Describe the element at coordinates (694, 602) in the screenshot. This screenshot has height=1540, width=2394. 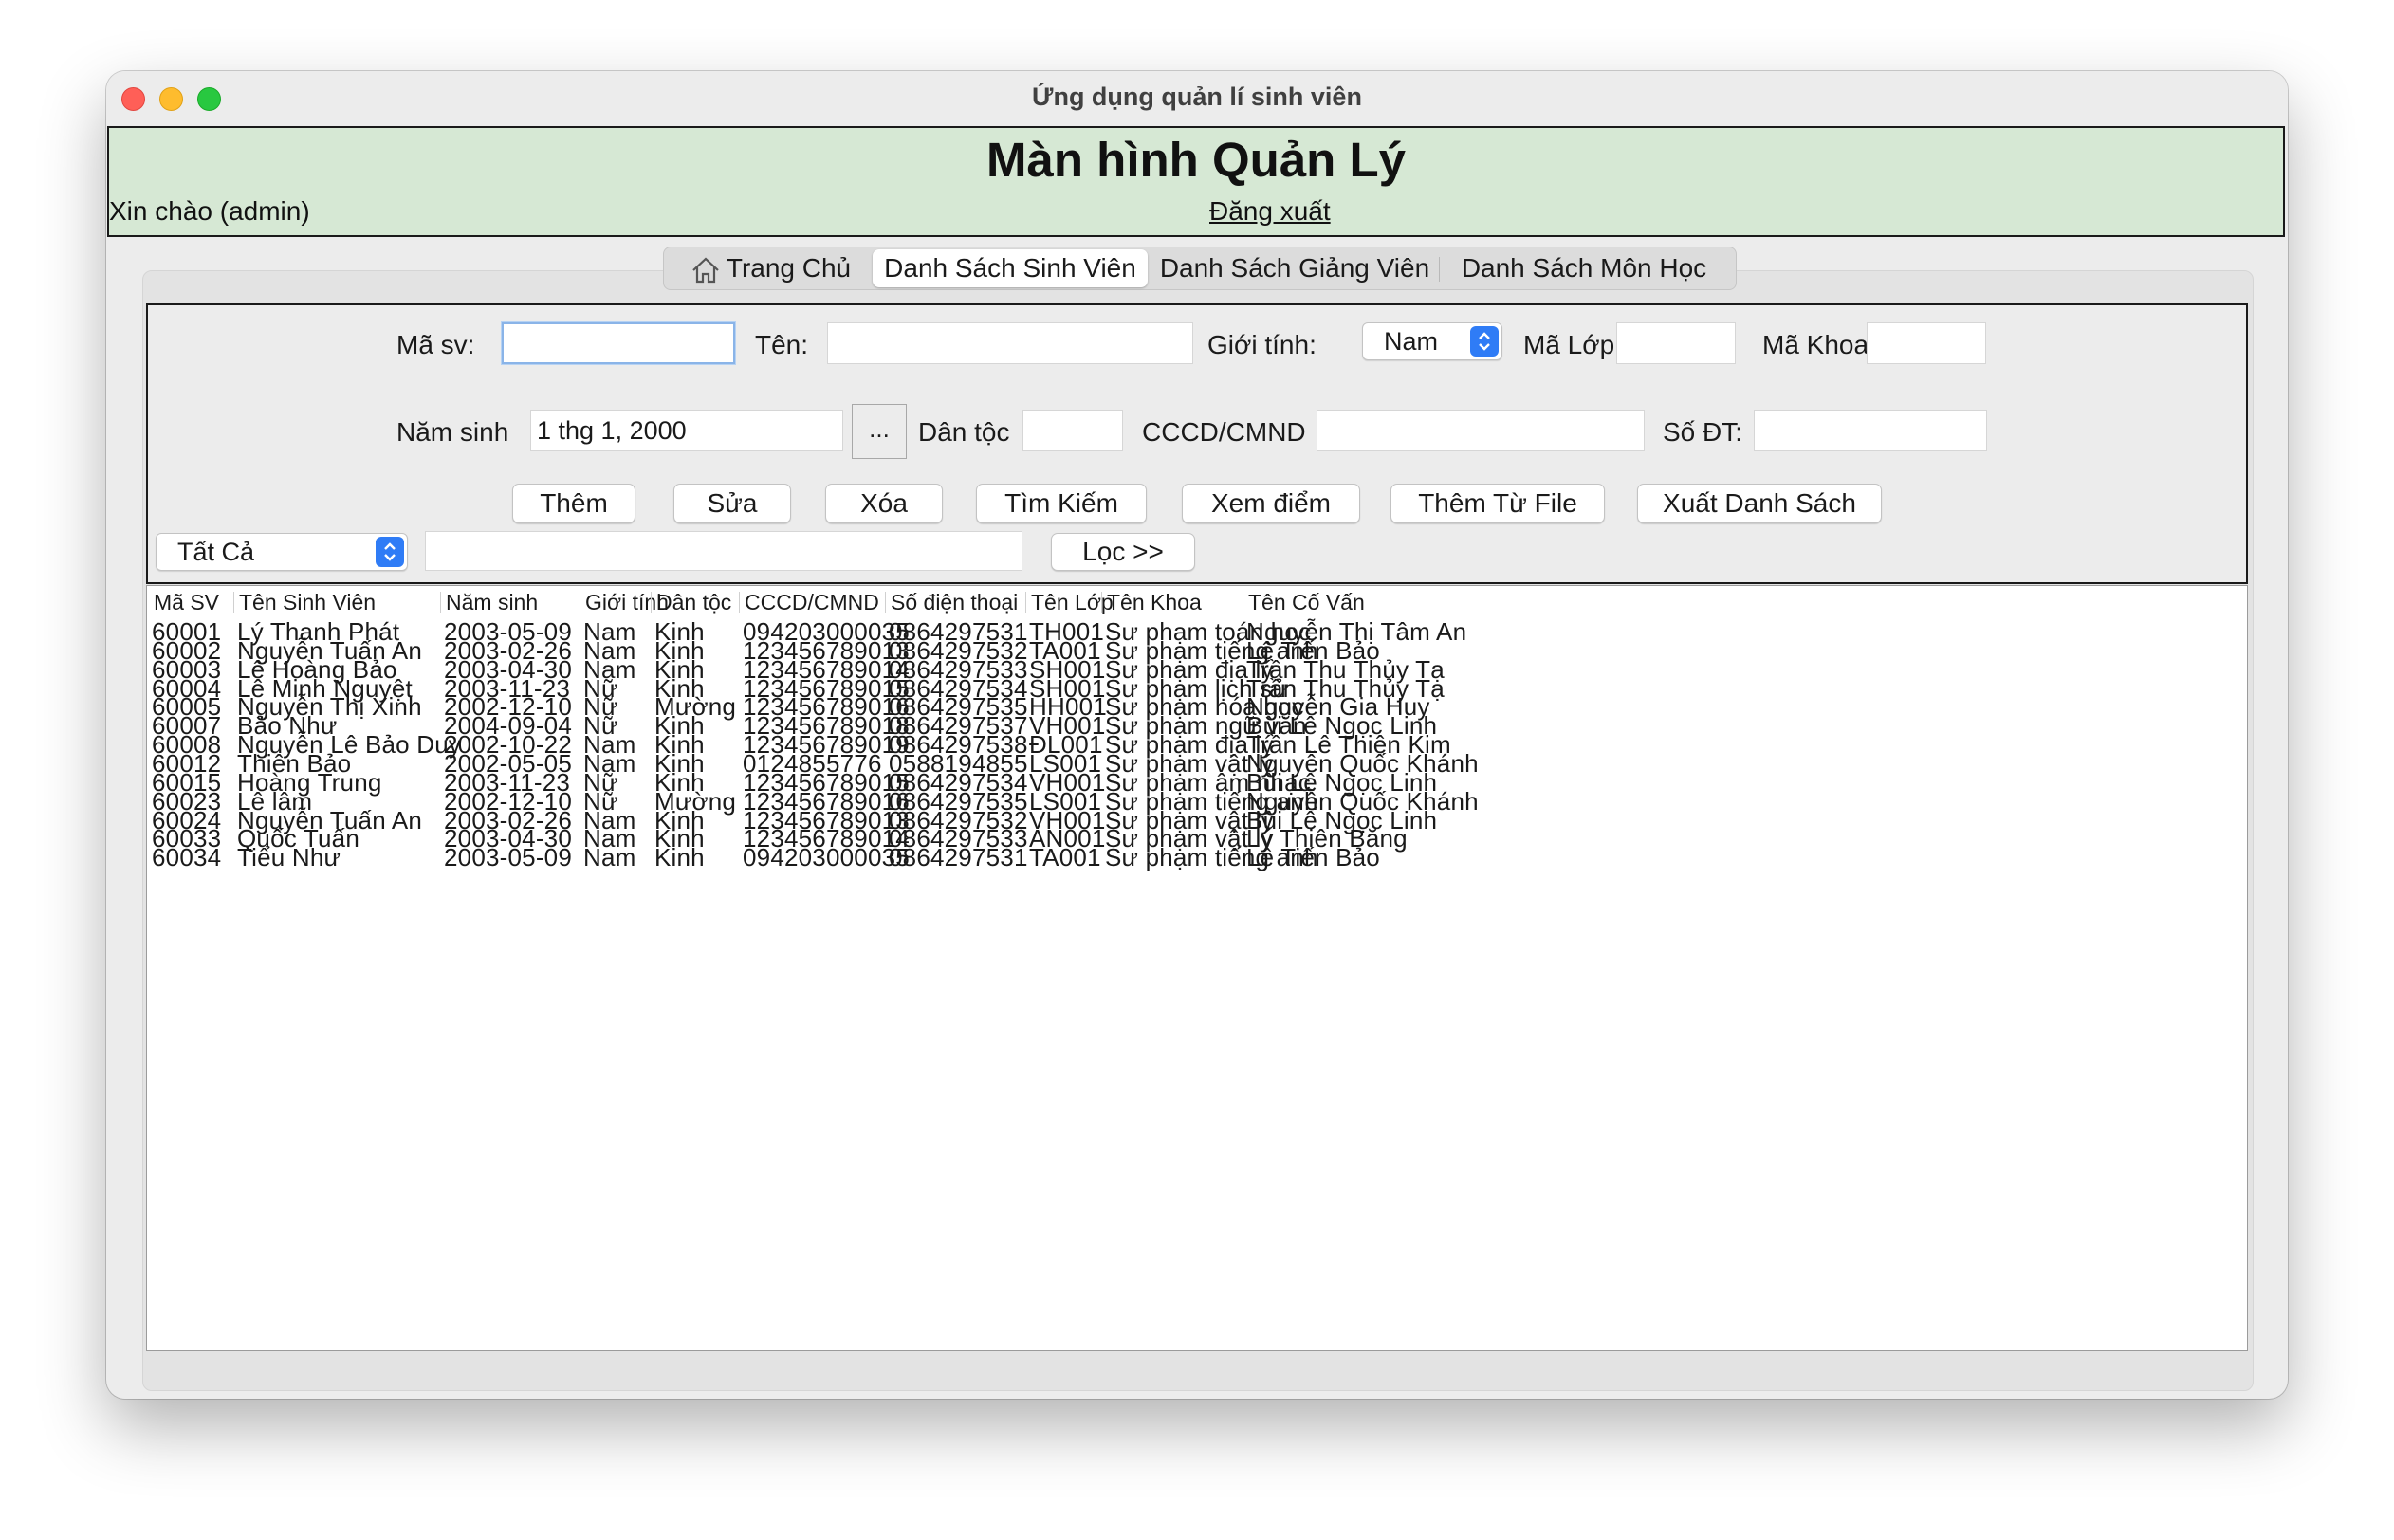
I see `column-header: Dân tộc` at that location.